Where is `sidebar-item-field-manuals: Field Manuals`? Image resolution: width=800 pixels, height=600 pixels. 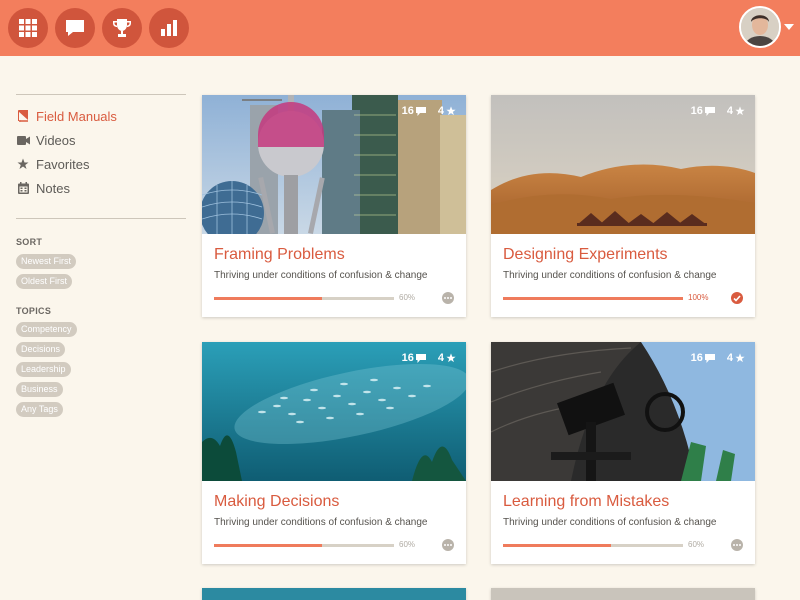
sidebar-item-field-manuals: Field Manuals is located at coordinates (66, 116).